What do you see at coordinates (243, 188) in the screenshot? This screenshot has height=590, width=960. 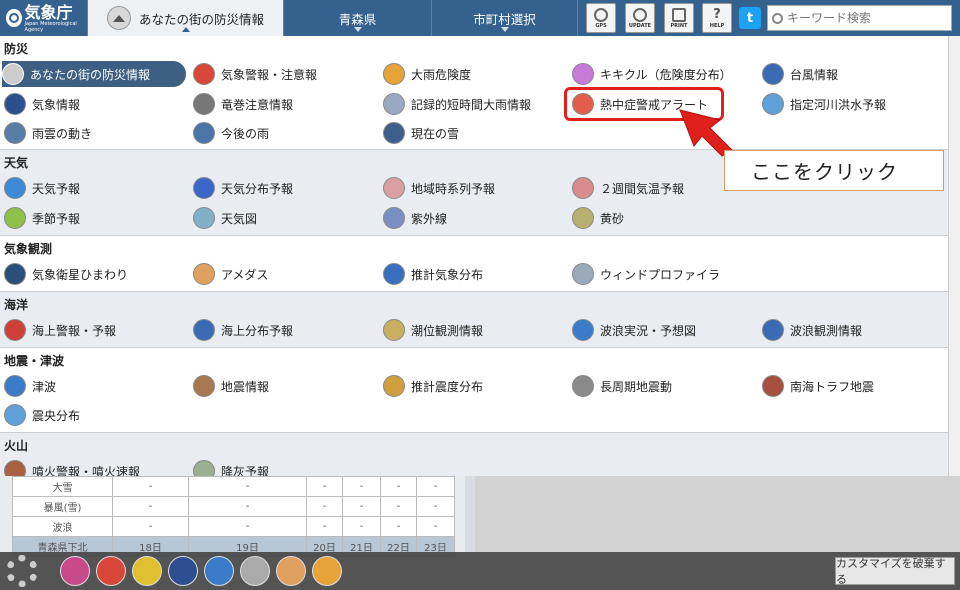 I see `menu-item-distribution-forecast: 天気分布予報` at bounding box center [243, 188].